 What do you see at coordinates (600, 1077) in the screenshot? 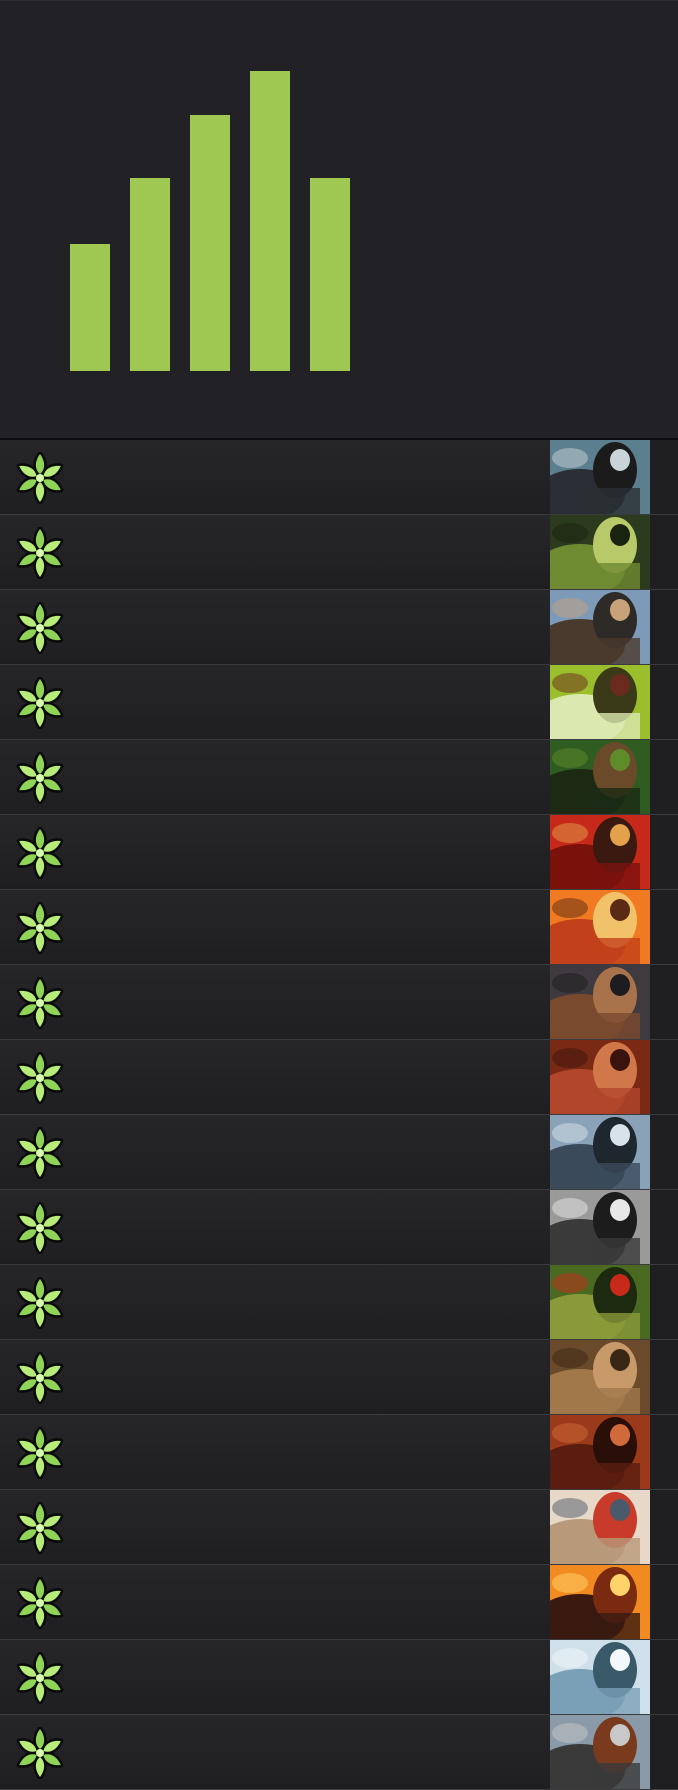
I see `red-ogre-art` at bounding box center [600, 1077].